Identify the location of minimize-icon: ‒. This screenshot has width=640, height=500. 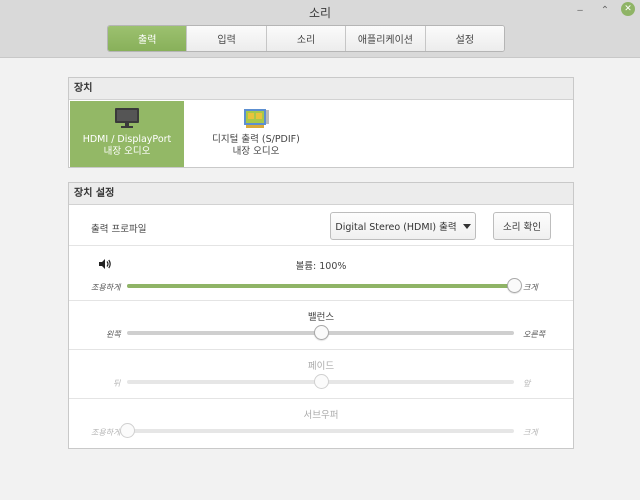
(580, 10).